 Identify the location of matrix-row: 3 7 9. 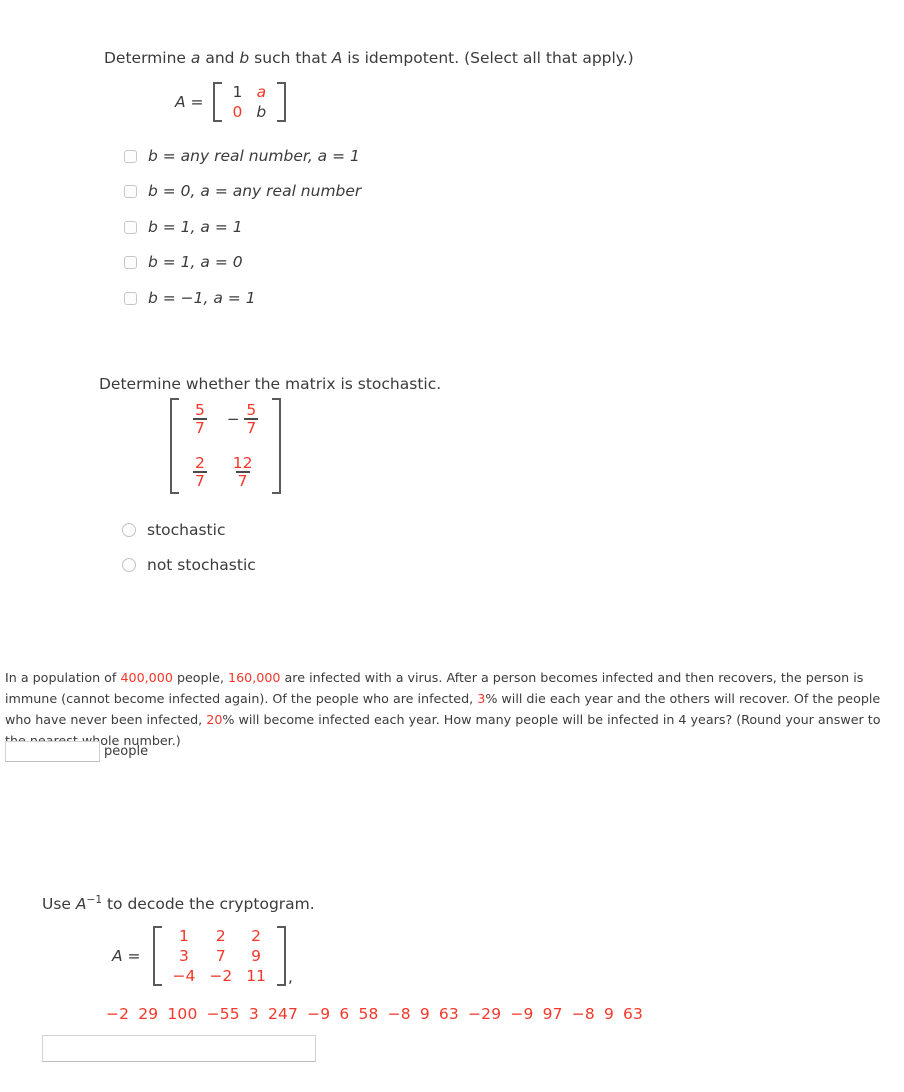
(219, 956).